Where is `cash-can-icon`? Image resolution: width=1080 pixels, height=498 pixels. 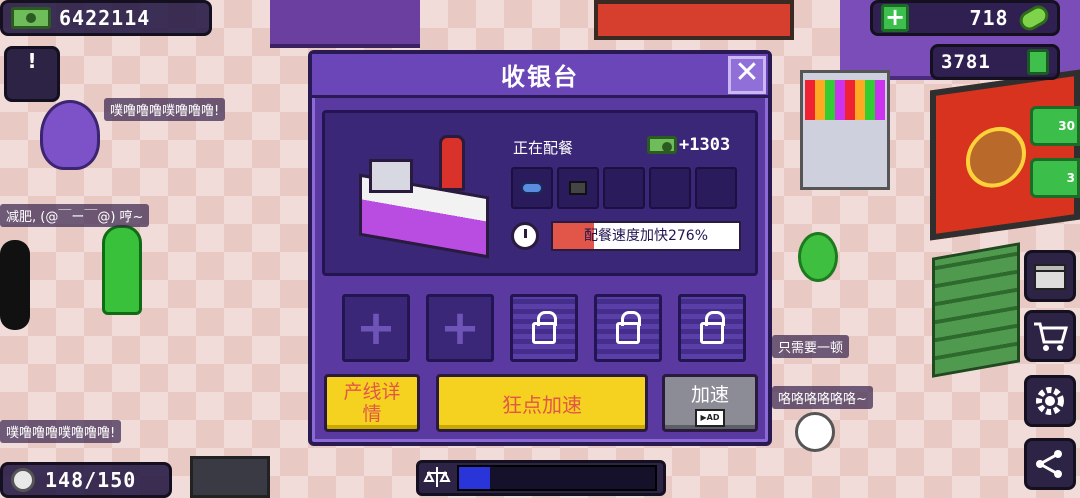 cash-can-icon is located at coordinates (1038, 62).